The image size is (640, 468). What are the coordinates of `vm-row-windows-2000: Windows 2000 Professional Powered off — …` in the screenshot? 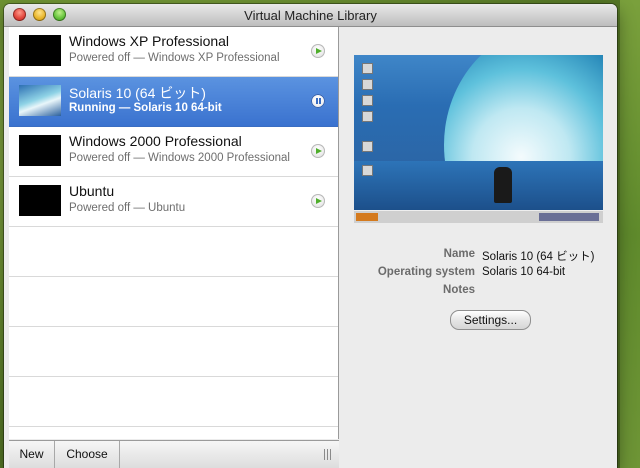 It's located at (173, 152).